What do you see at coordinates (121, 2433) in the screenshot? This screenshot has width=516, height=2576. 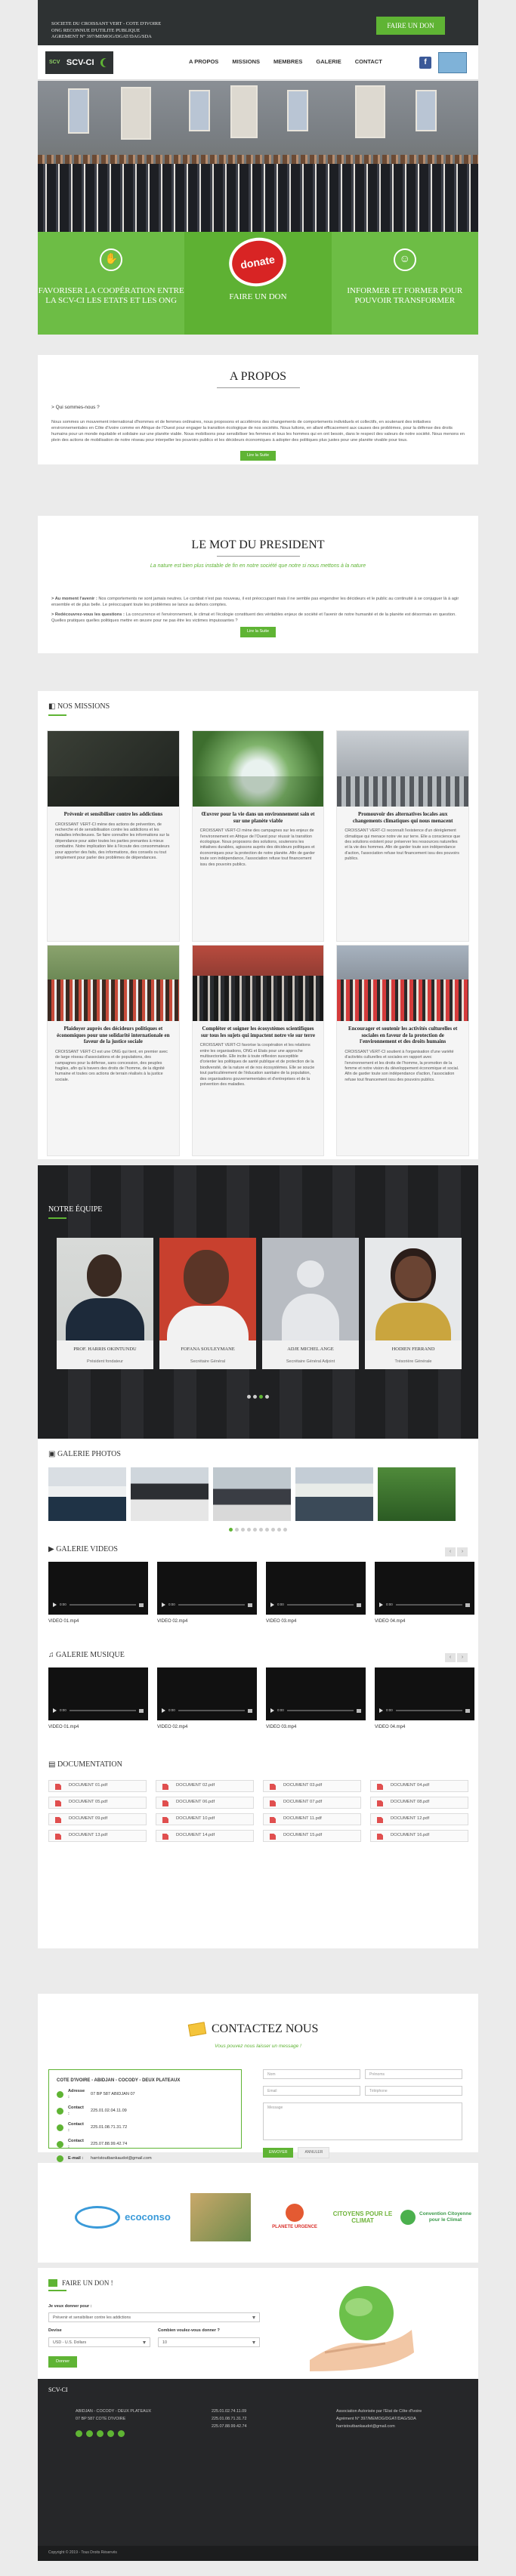 I see `linkedin-icon` at bounding box center [121, 2433].